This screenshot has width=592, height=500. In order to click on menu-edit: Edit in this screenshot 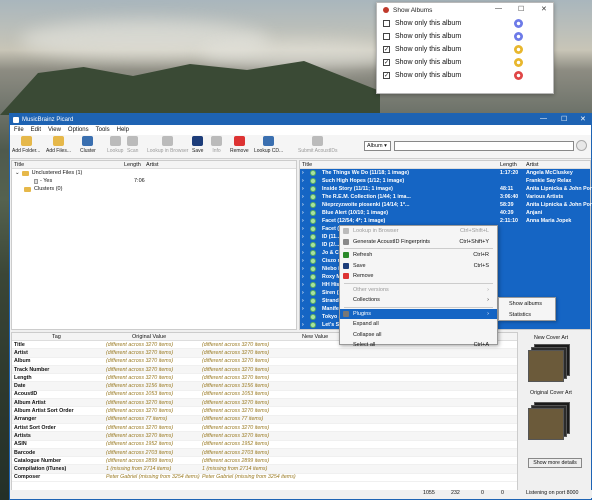, I will do `click(36, 130)`.